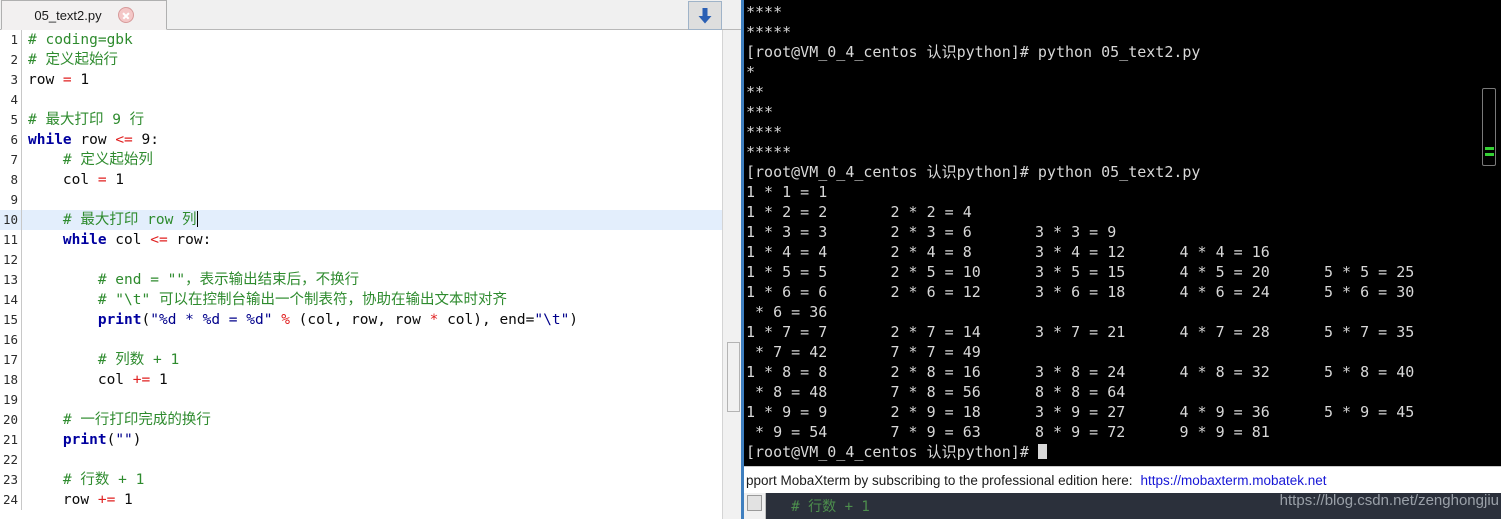  What do you see at coordinates (361, 160) in the screenshot?
I see `code-line: 7 # 定义起始列` at bounding box center [361, 160].